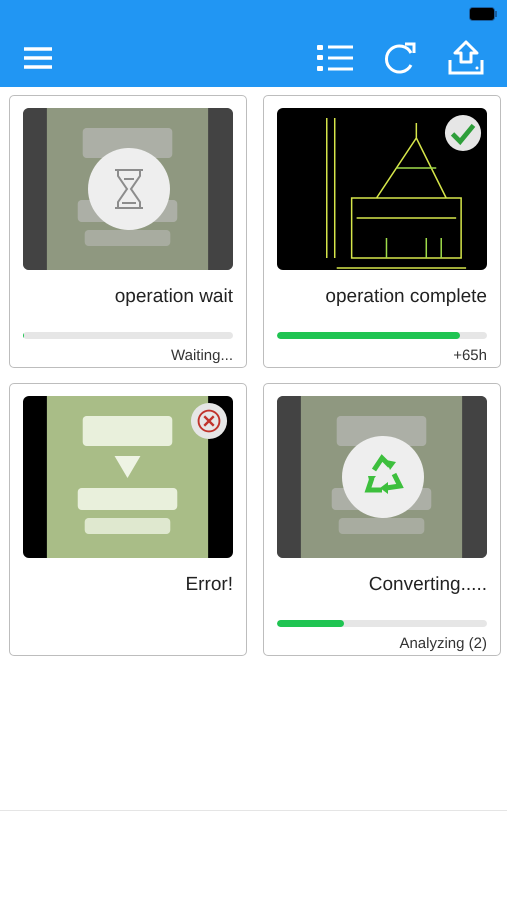 The image size is (507, 900). What do you see at coordinates (443, 643) in the screenshot?
I see `status-text: Analyzing (2)` at bounding box center [443, 643].